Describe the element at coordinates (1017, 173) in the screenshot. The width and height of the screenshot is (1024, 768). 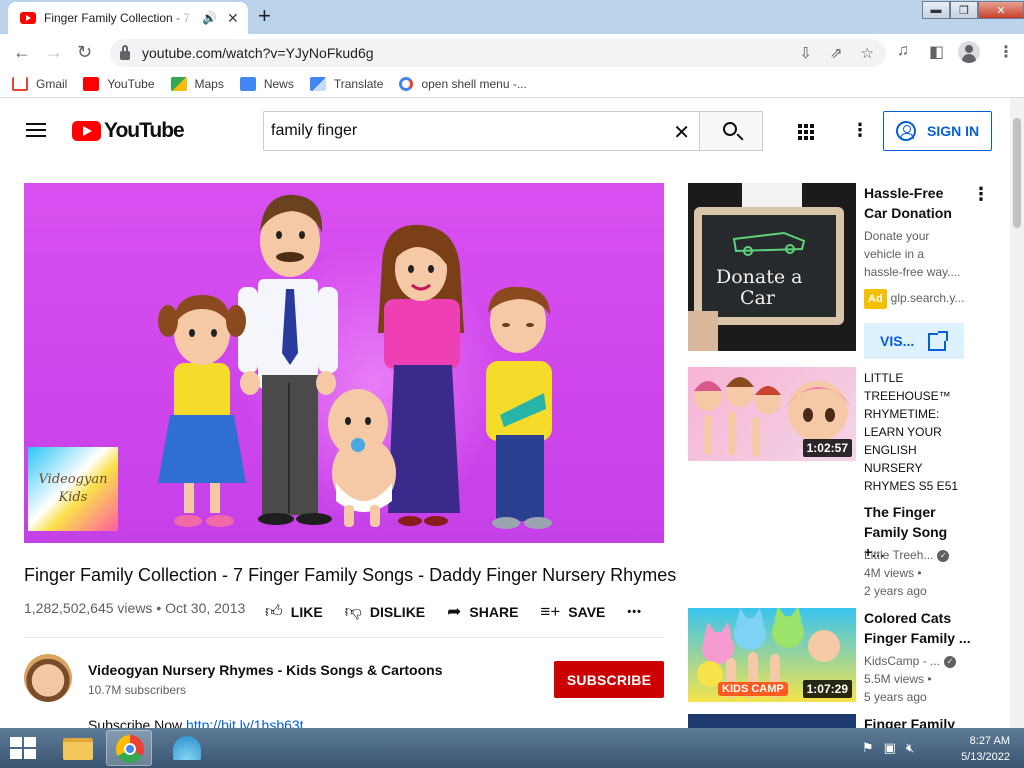
I see `scrollbar-thumb` at that location.